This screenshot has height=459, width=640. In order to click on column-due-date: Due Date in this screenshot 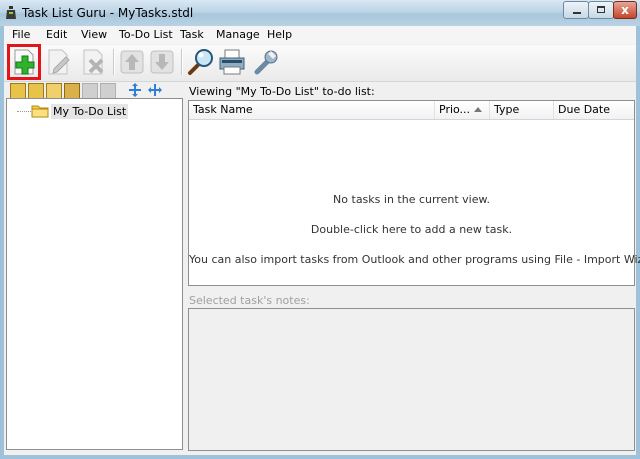, I will do `click(594, 110)`.